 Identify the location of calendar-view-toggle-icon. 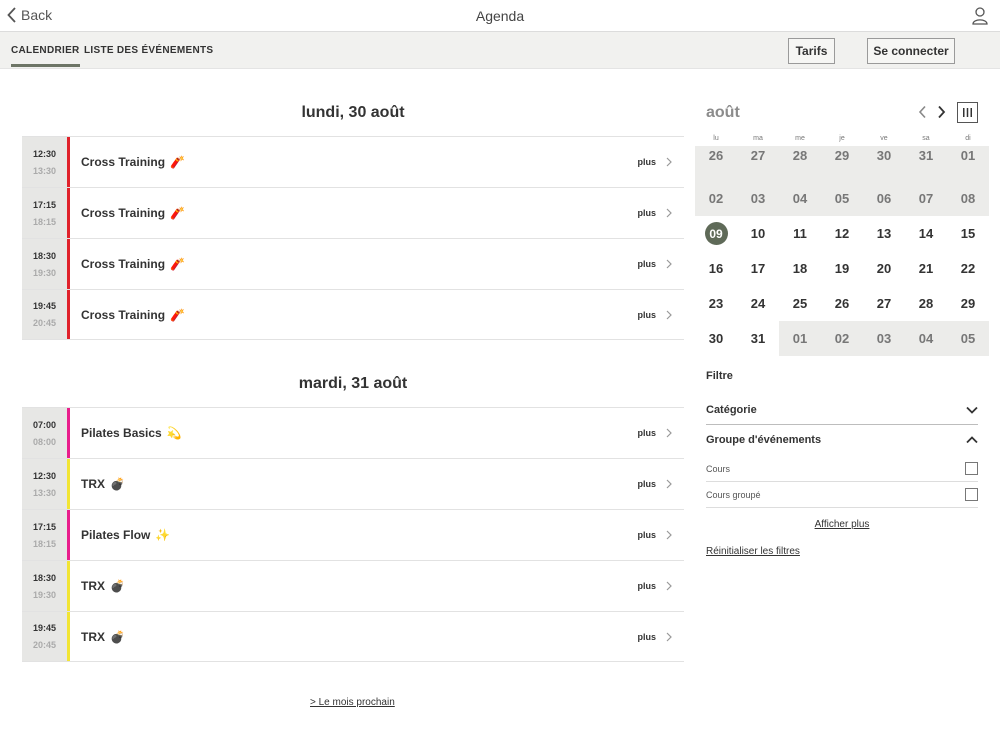
(967, 112).